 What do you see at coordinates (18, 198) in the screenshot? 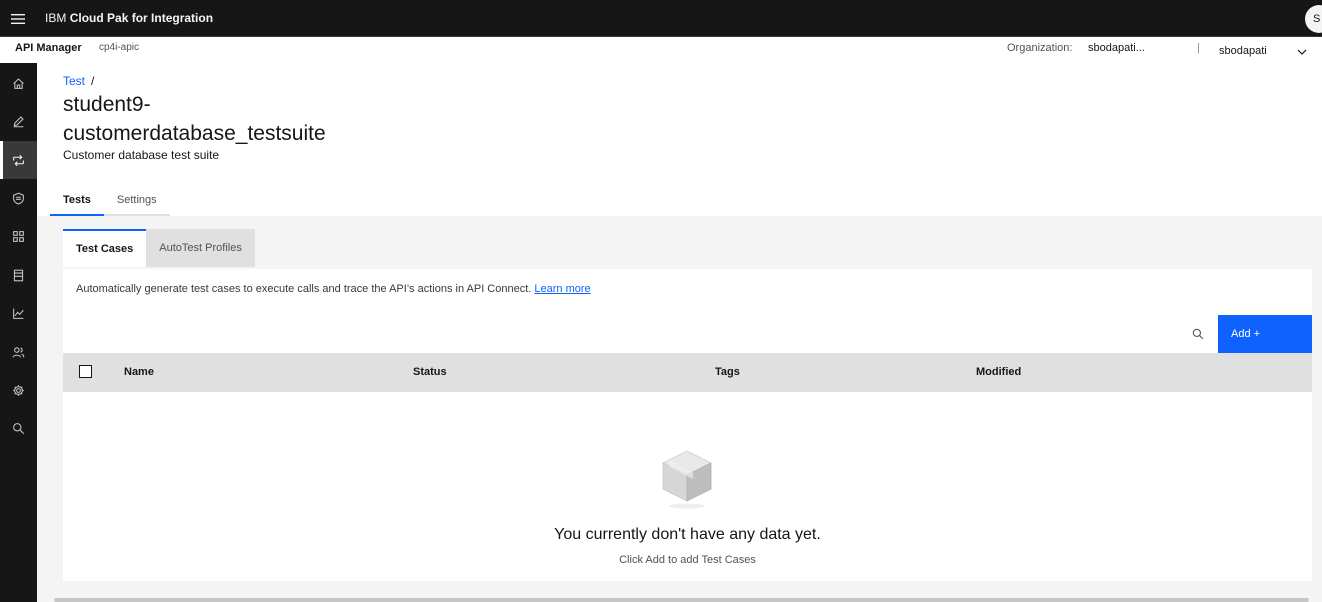
I see `shield-icon` at bounding box center [18, 198].